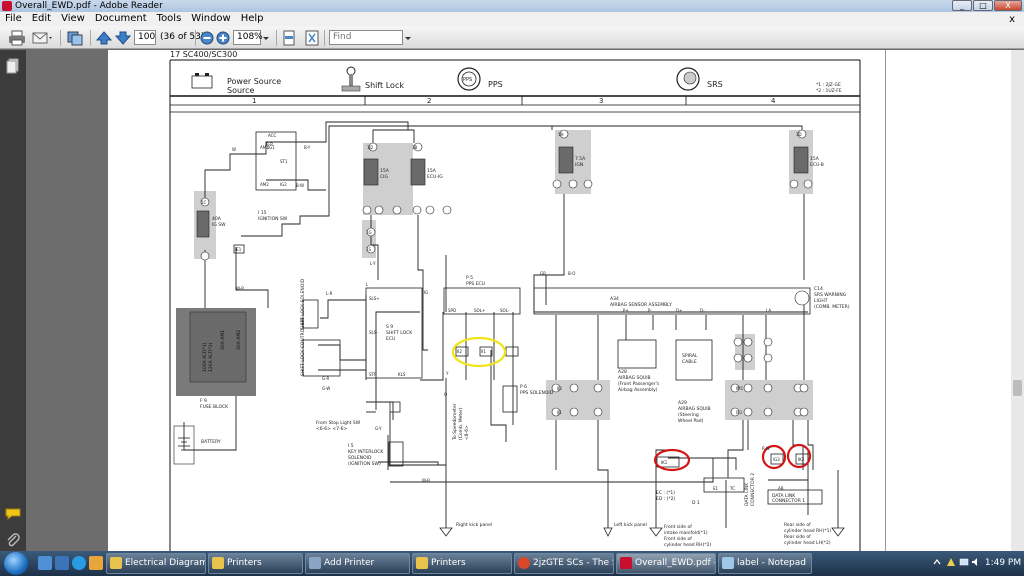 The image size is (1024, 576). What do you see at coordinates (807, 531) in the screenshot?
I see `ground-rear-2: cylinder head RH(*1)` at bounding box center [807, 531].